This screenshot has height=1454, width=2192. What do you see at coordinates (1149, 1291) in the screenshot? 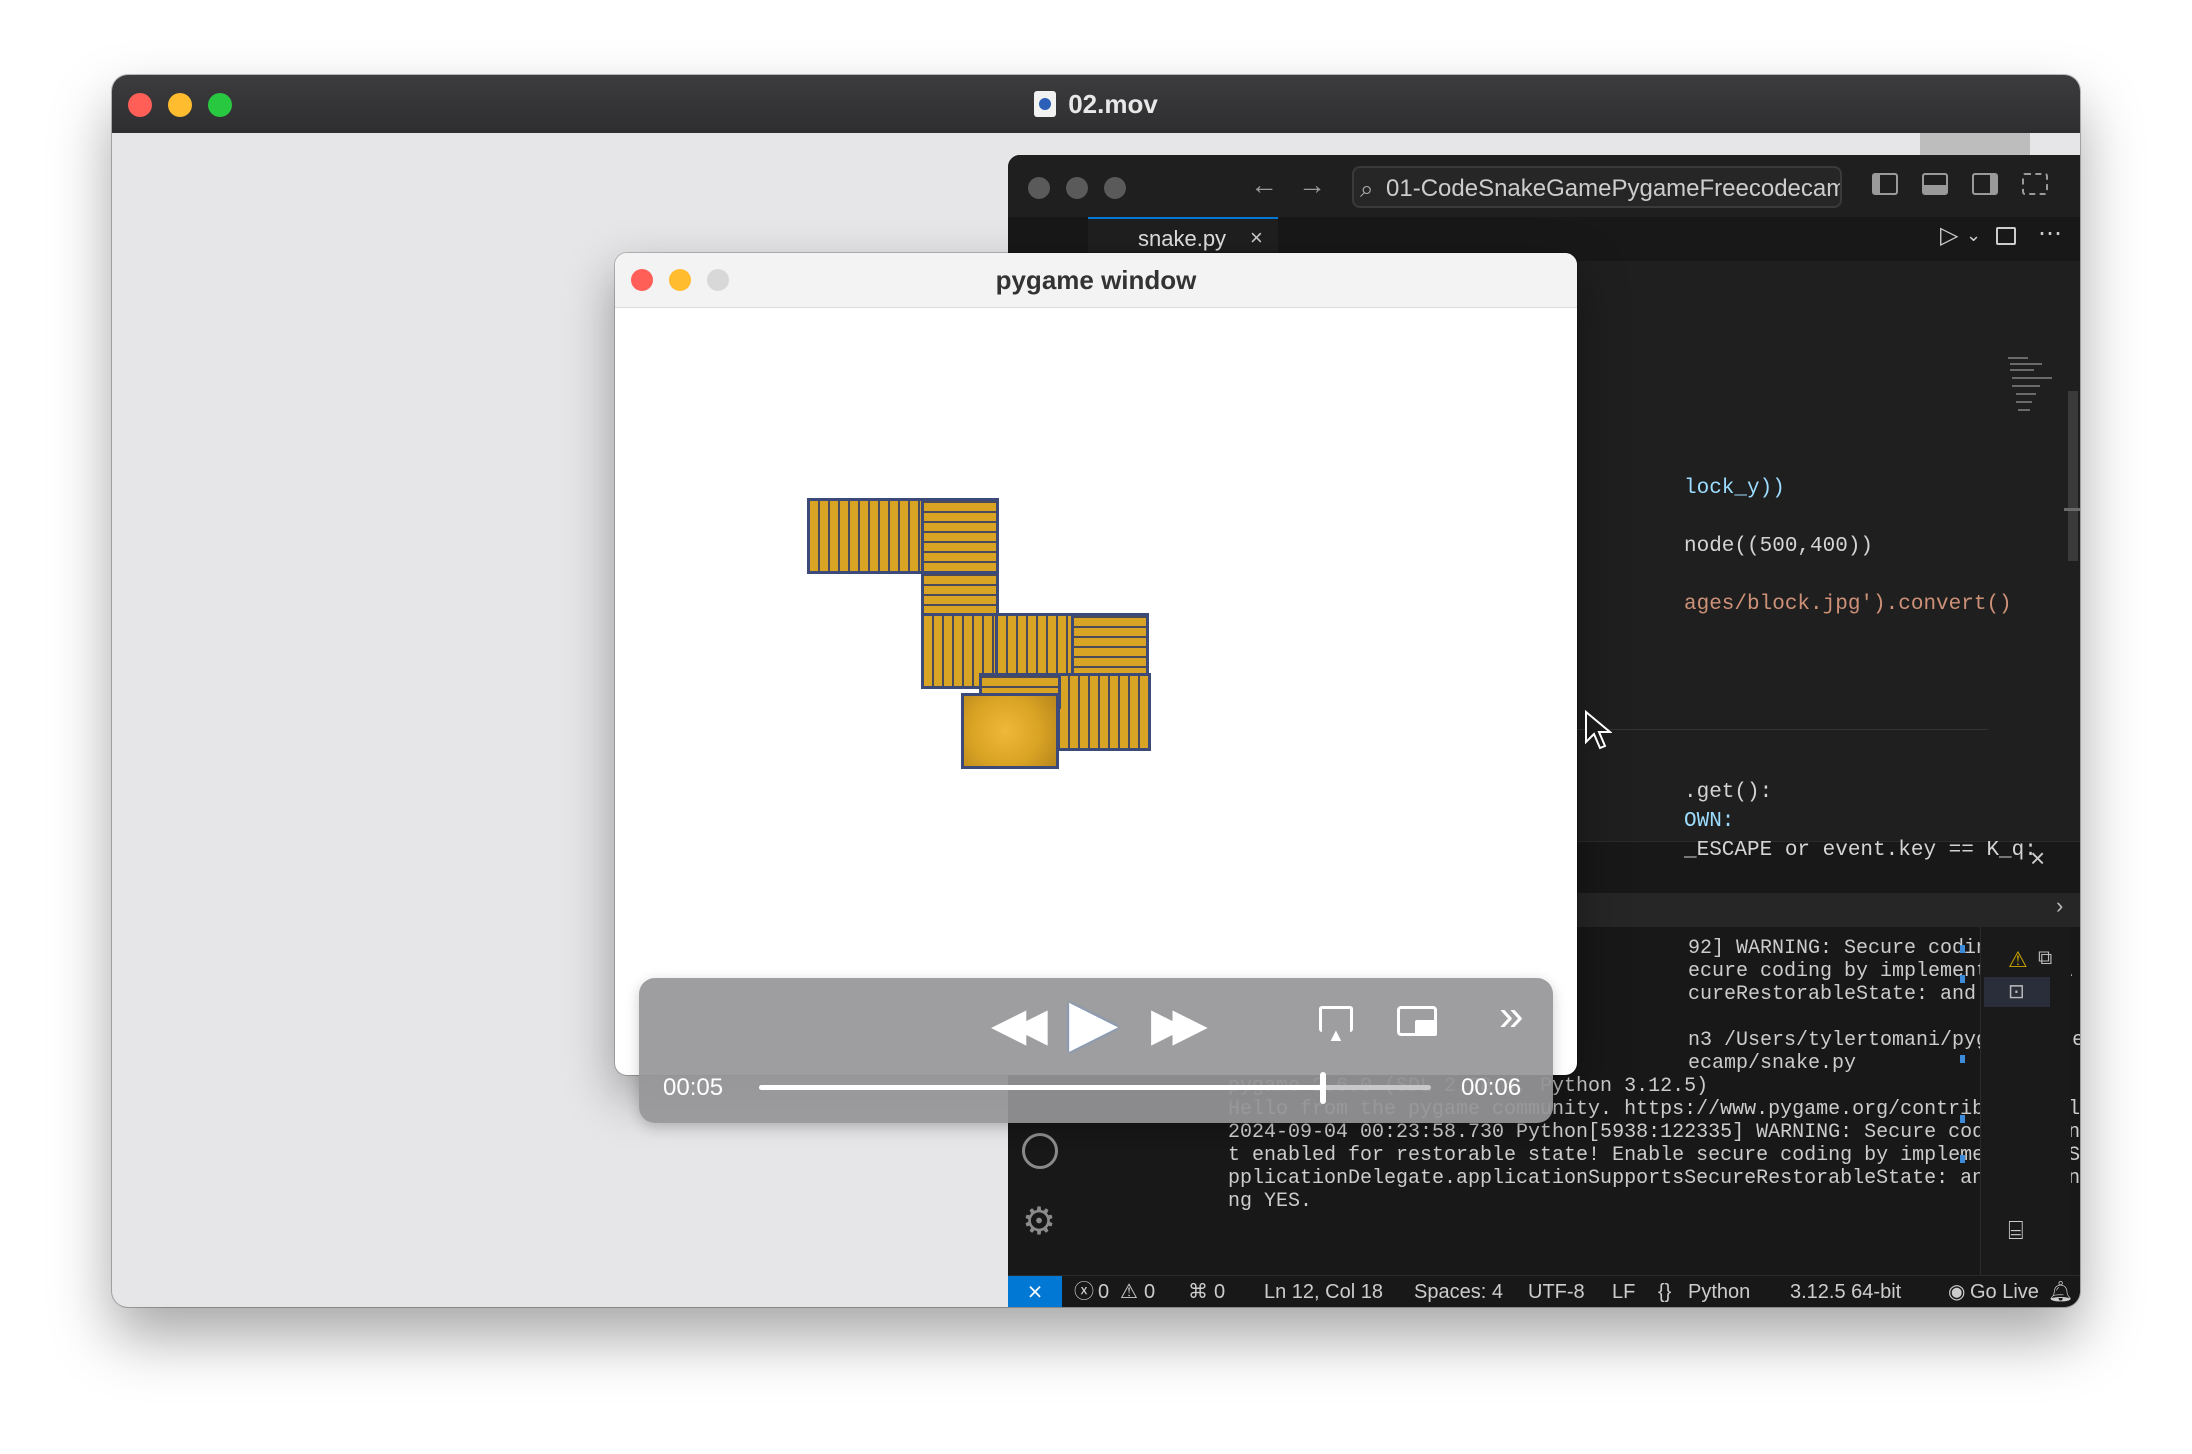
I see `warnings-count: 0` at bounding box center [1149, 1291].